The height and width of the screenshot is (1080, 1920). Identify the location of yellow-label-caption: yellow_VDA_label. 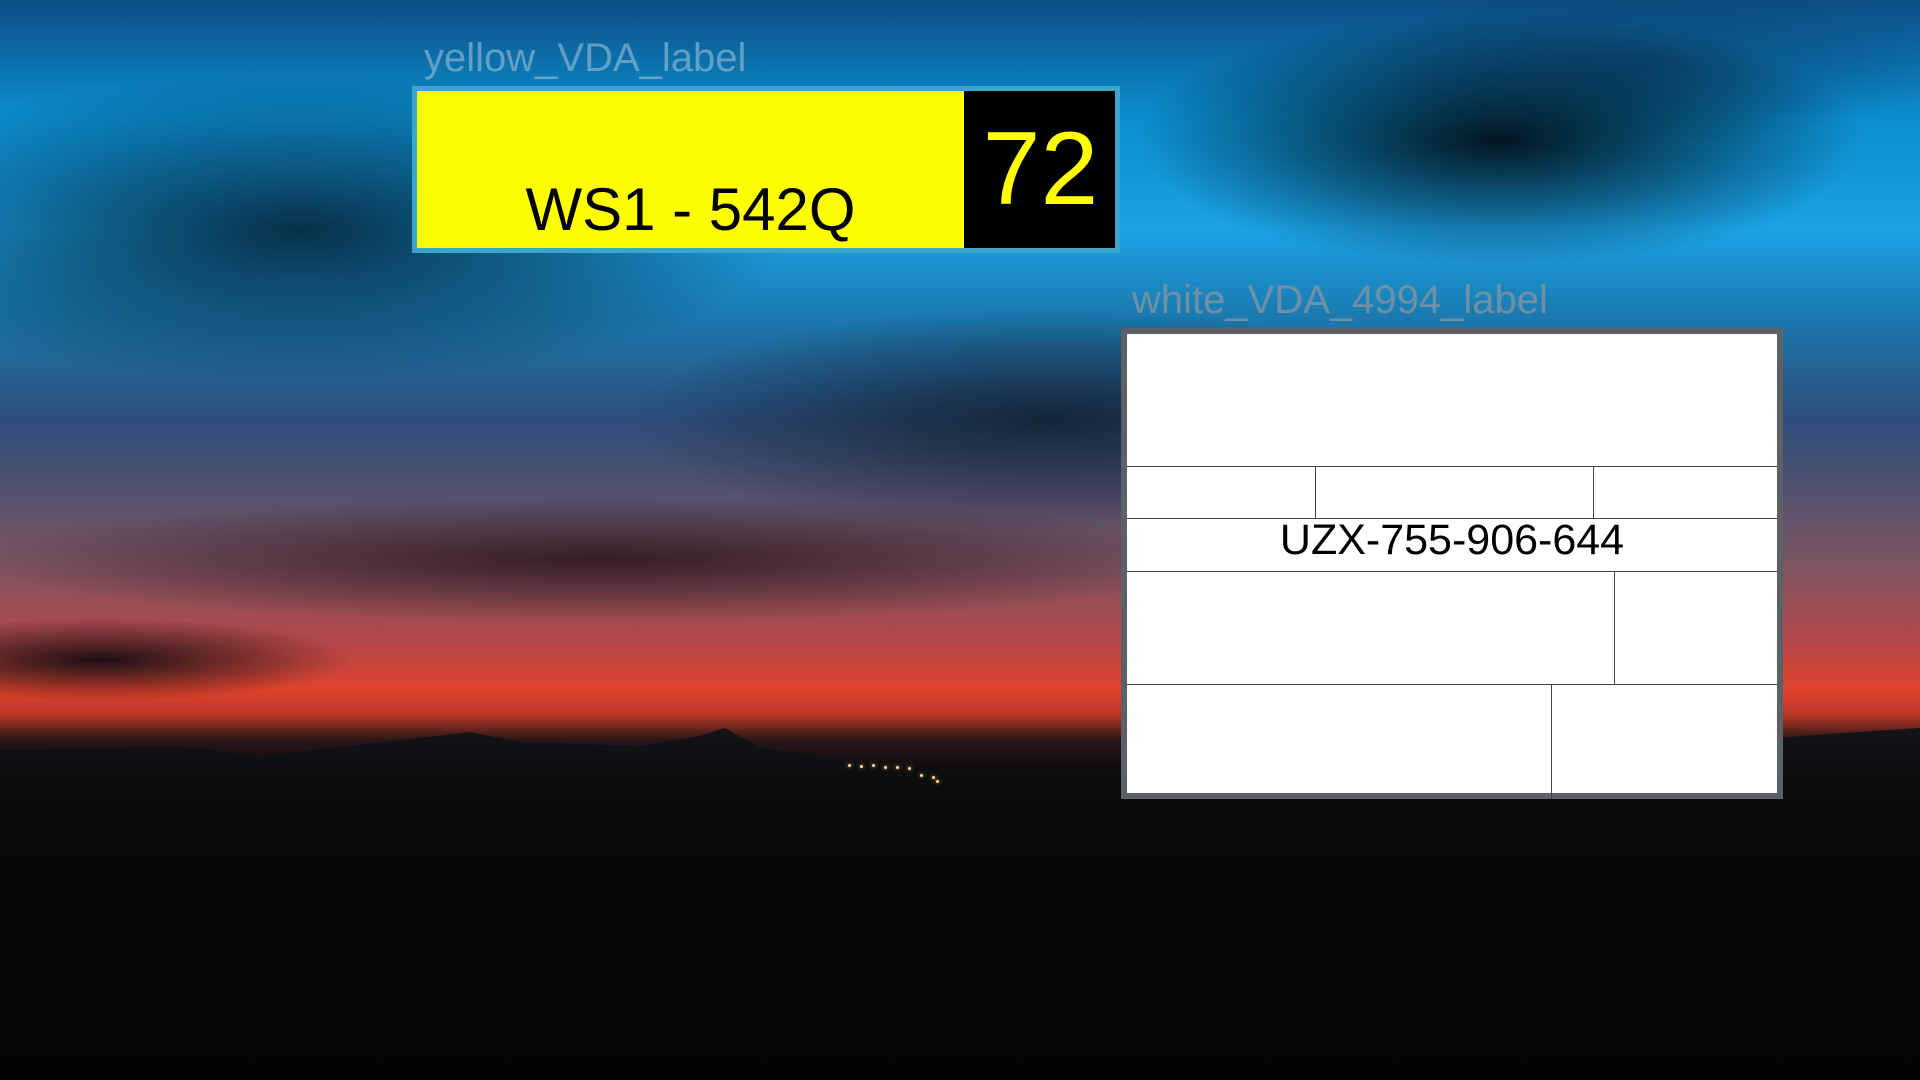
(585, 58).